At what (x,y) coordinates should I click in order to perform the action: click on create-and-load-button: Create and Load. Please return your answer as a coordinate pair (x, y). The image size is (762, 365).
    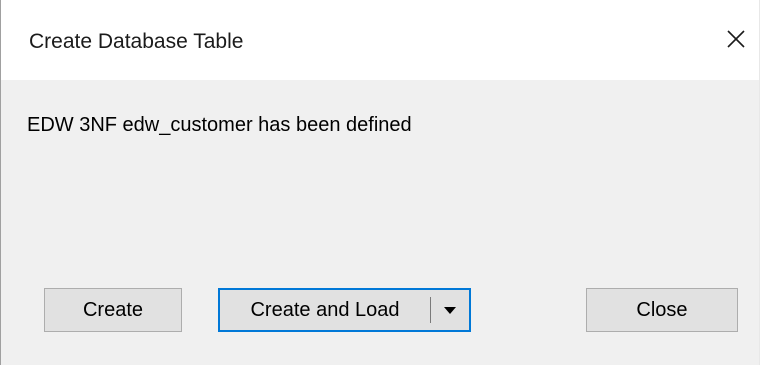
    Looking at the image, I should click on (325, 310).